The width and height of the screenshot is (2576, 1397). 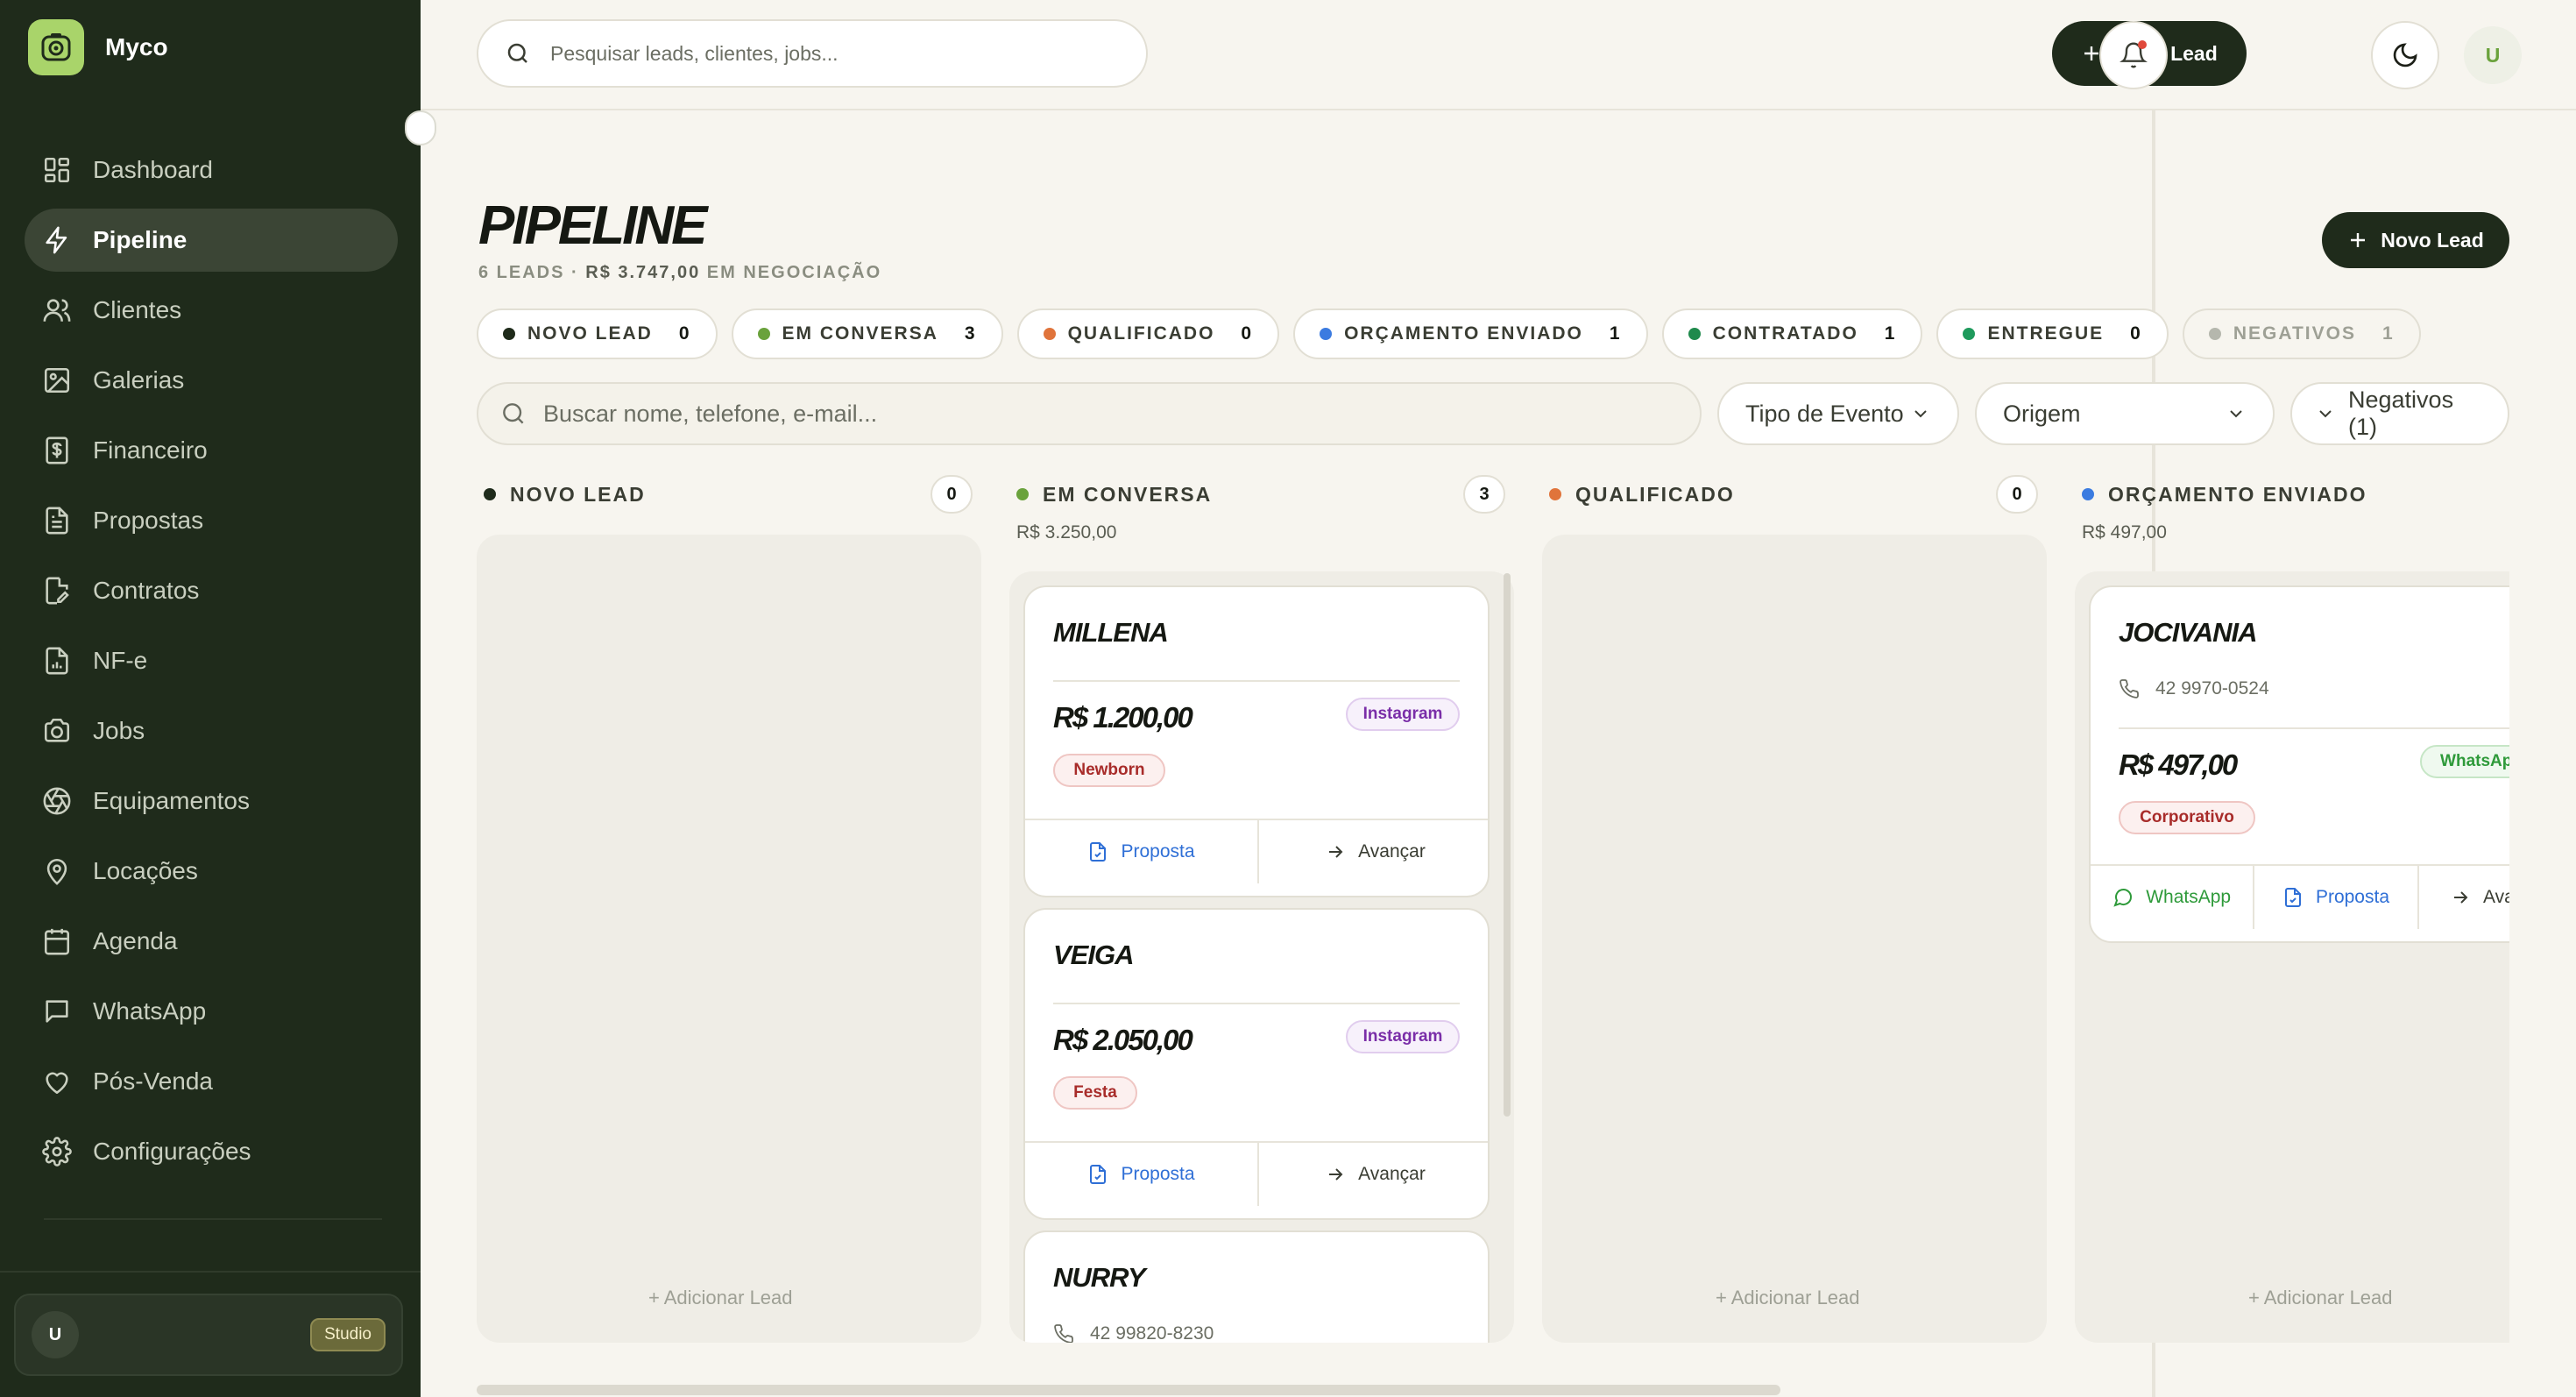 I want to click on sidebar-item-label: Agenda, so click(x=135, y=940).